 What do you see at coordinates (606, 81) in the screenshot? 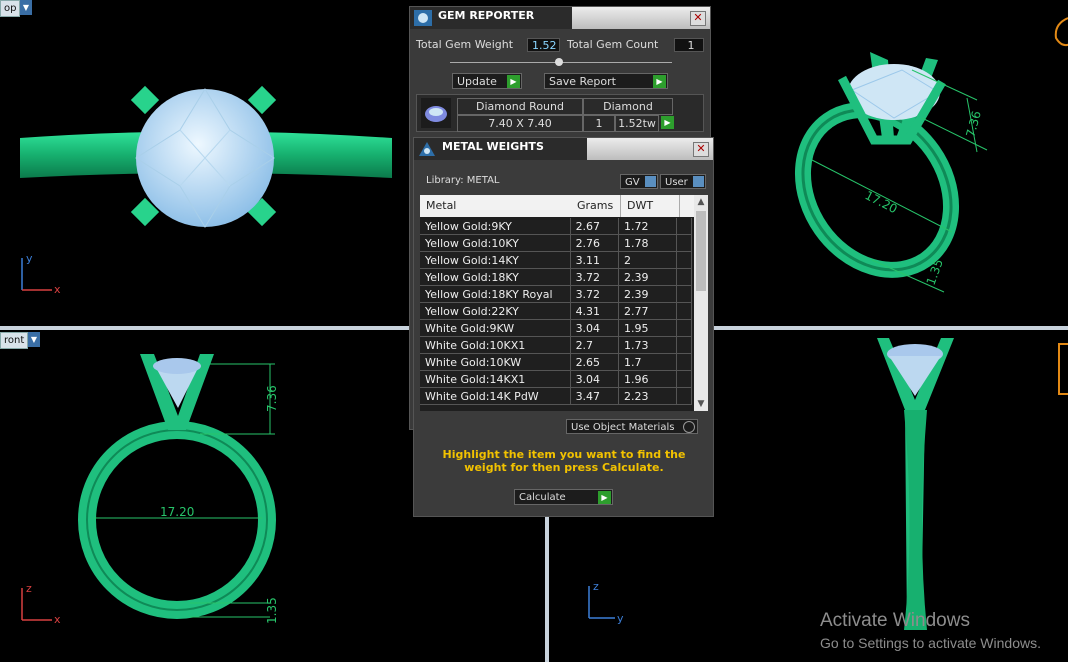
I see `save-report-button: Save Report ▶` at bounding box center [606, 81].